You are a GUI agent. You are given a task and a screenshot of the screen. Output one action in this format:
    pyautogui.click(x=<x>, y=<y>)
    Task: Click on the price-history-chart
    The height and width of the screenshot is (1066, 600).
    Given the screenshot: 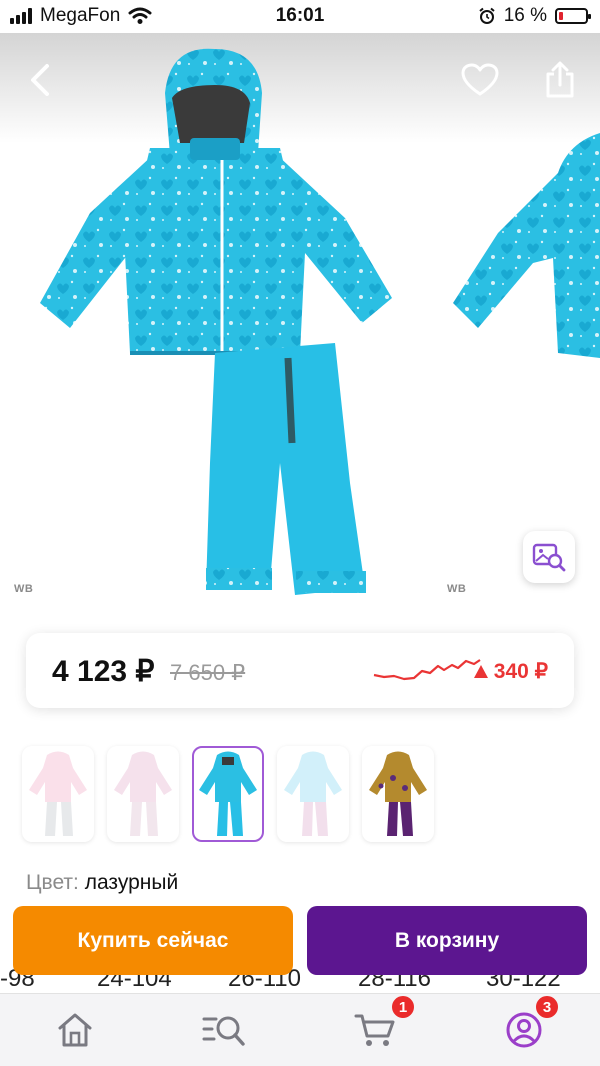 What is the action you would take?
    pyautogui.click(x=427, y=672)
    